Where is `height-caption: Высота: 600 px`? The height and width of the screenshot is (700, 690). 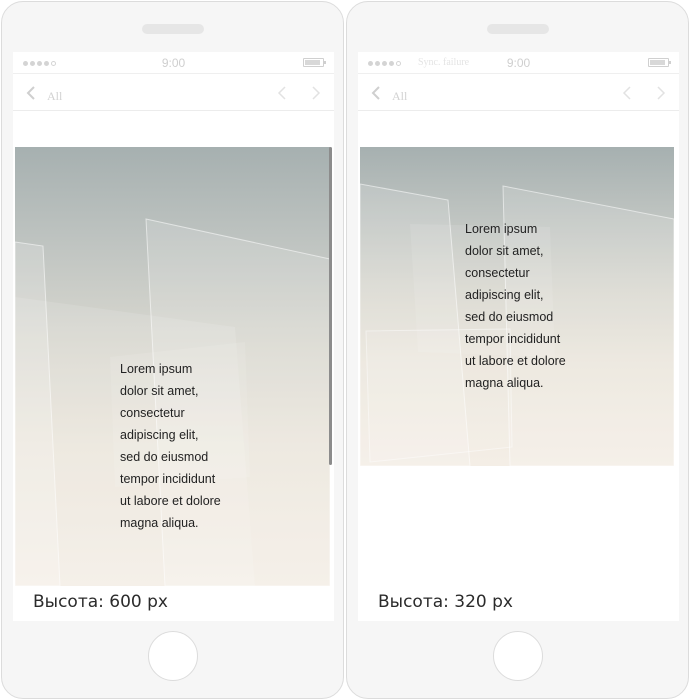
height-caption: Высота: 600 px is located at coordinates (100, 602).